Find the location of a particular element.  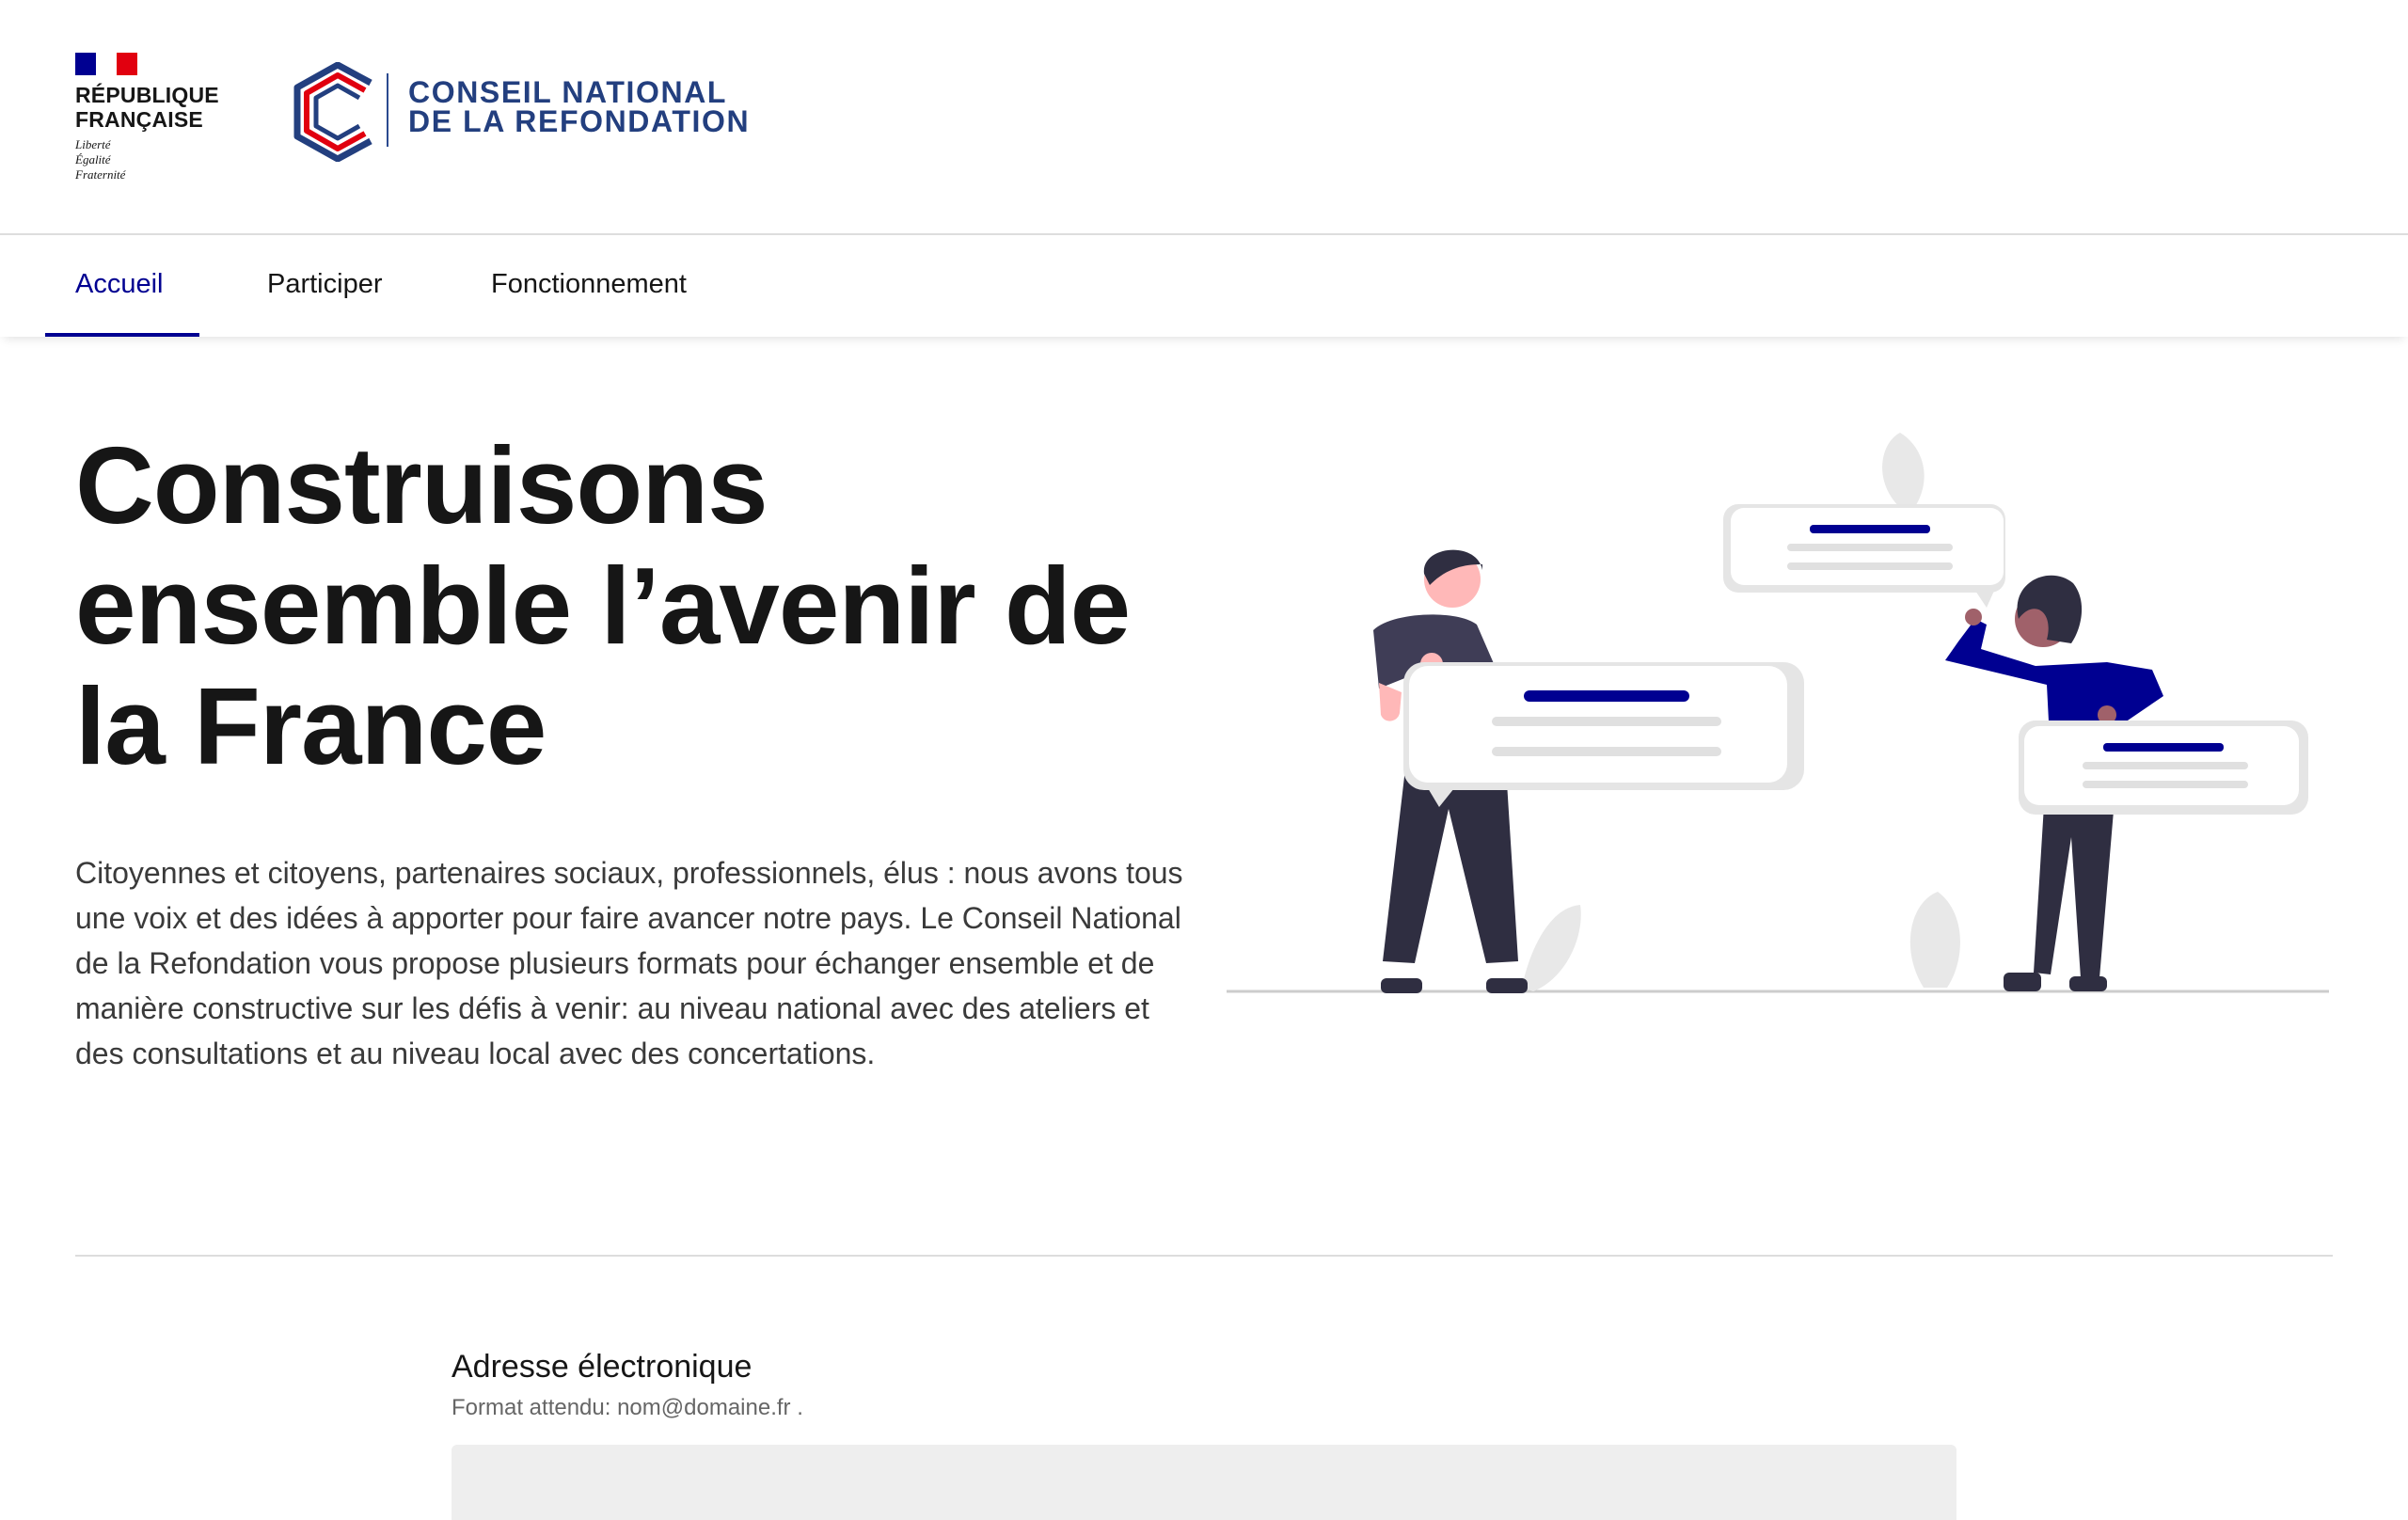

brand-name: CONSEIL NATIONAL DE LA REFONDATION is located at coordinates (580, 106).